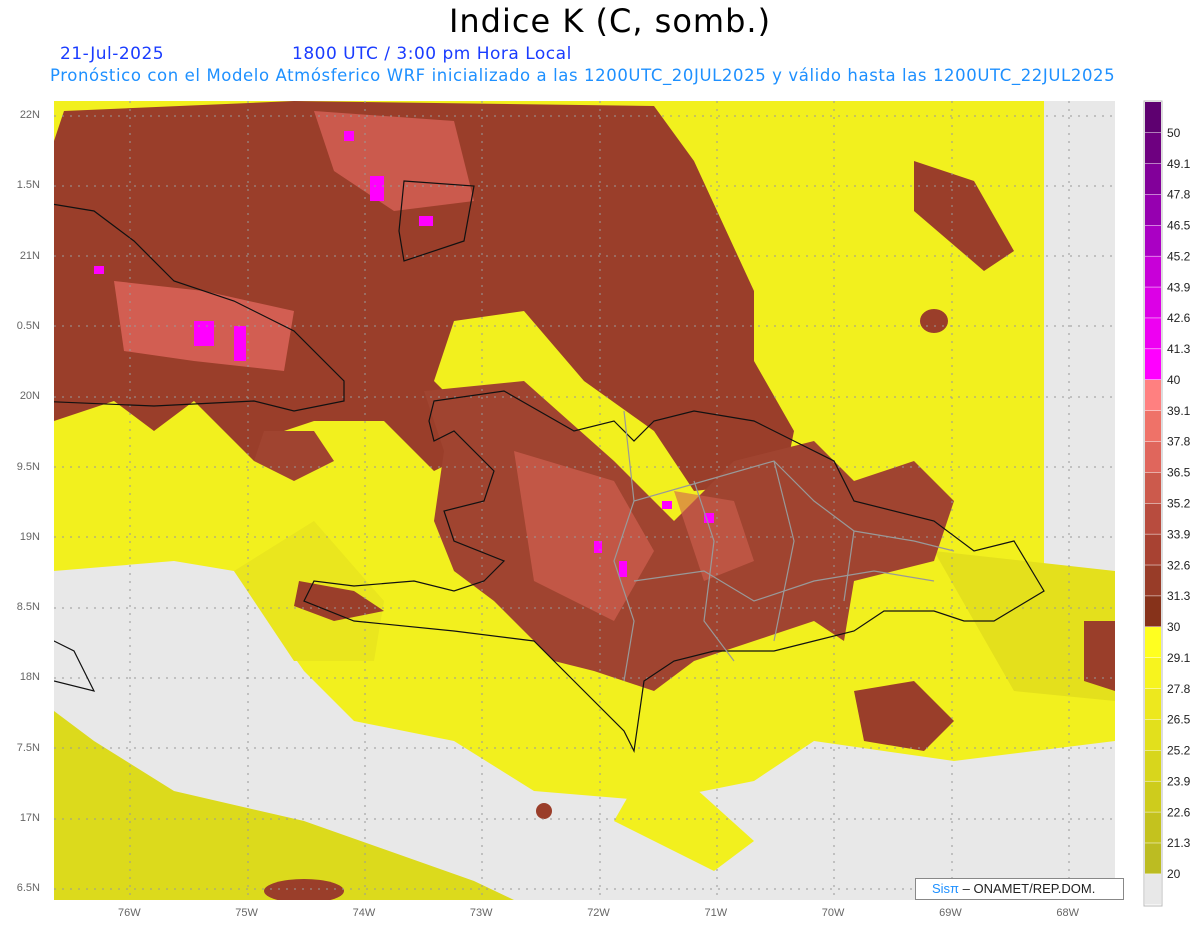 This screenshot has height=927, width=1200. I want to click on lat-label: 21N, so click(29, 255).